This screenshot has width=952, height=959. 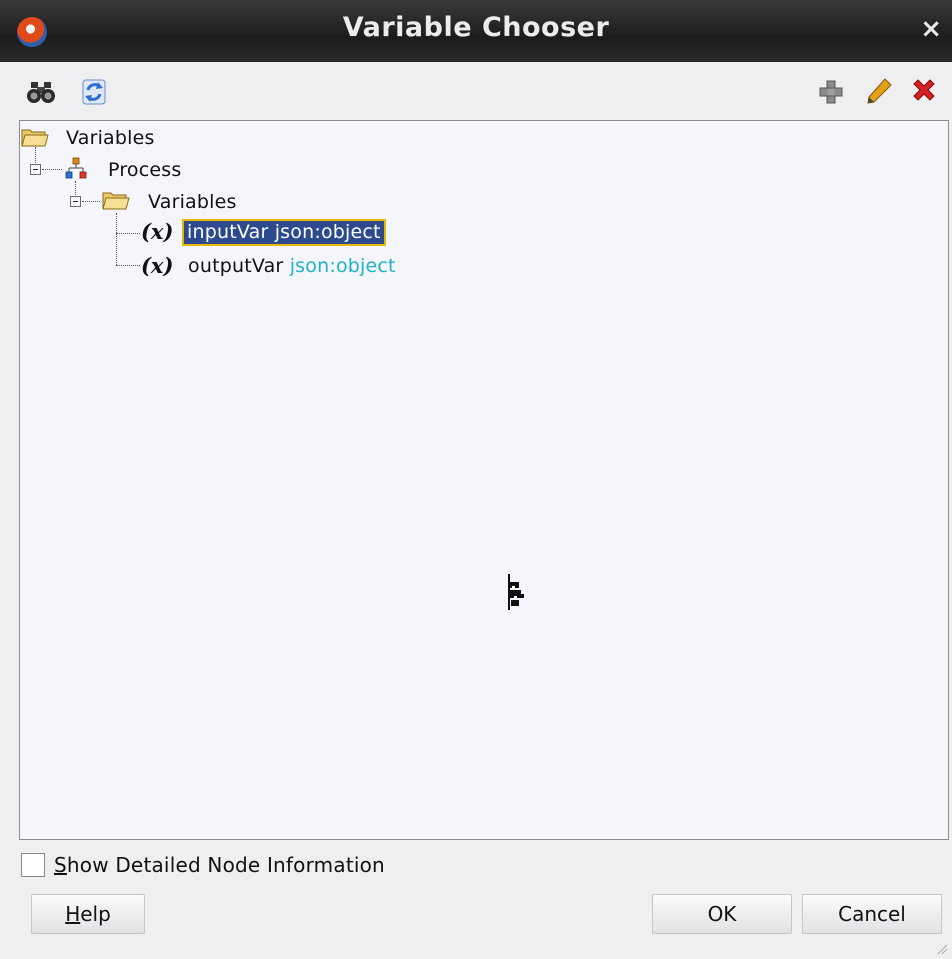 I want to click on checkbox-label-text: how Detailed Node Information, so click(x=225, y=865).